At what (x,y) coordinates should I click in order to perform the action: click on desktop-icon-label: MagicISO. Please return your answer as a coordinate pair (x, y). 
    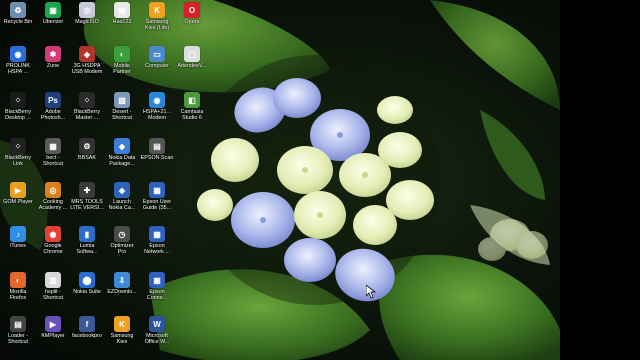
    Looking at the image, I should click on (87, 22).